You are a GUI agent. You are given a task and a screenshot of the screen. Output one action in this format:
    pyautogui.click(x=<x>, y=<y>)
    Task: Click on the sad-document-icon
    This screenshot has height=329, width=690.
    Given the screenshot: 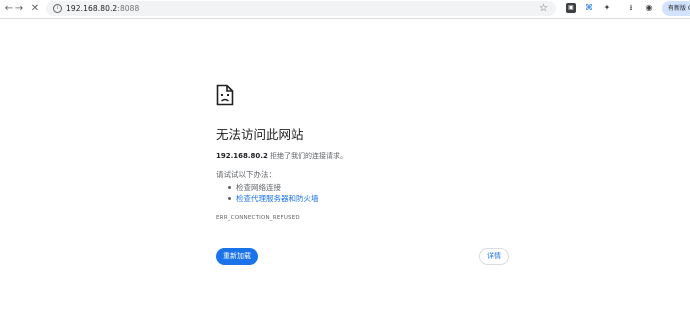 What is the action you would take?
    pyautogui.click(x=225, y=95)
    